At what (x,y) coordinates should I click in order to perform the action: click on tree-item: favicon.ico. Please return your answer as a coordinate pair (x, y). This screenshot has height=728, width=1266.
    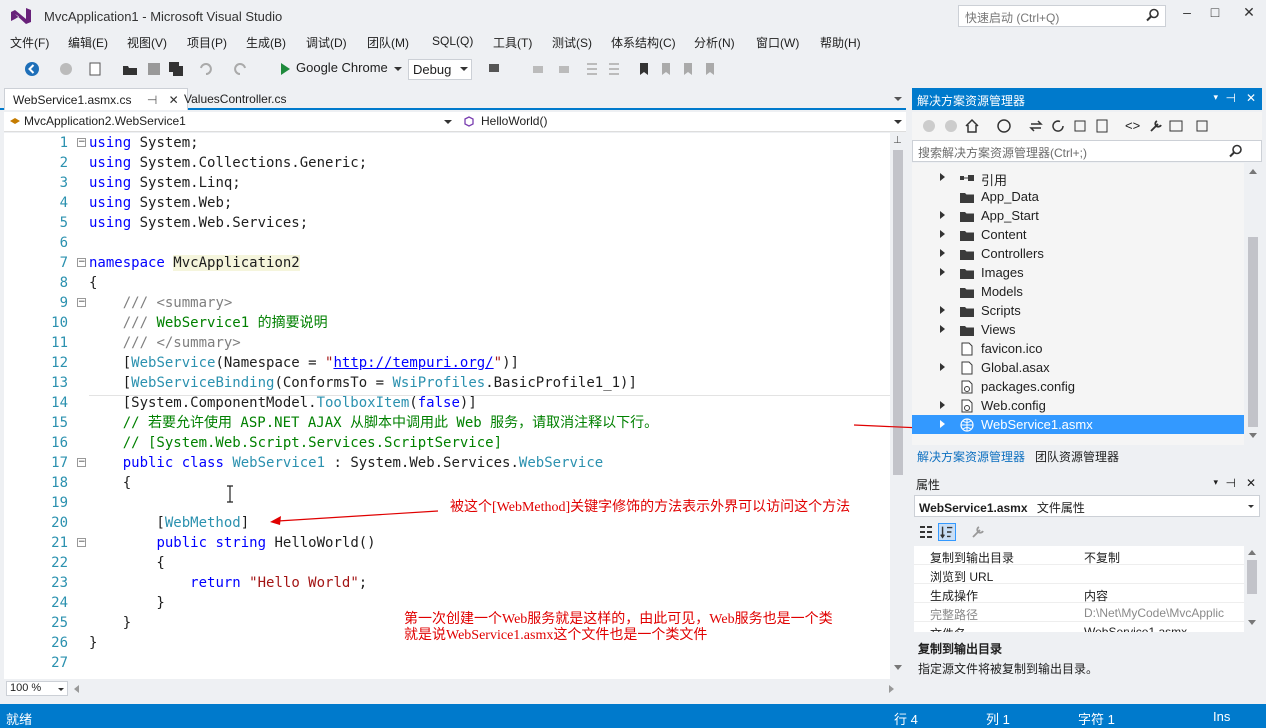
    Looking at the image, I should click on (1078, 348).